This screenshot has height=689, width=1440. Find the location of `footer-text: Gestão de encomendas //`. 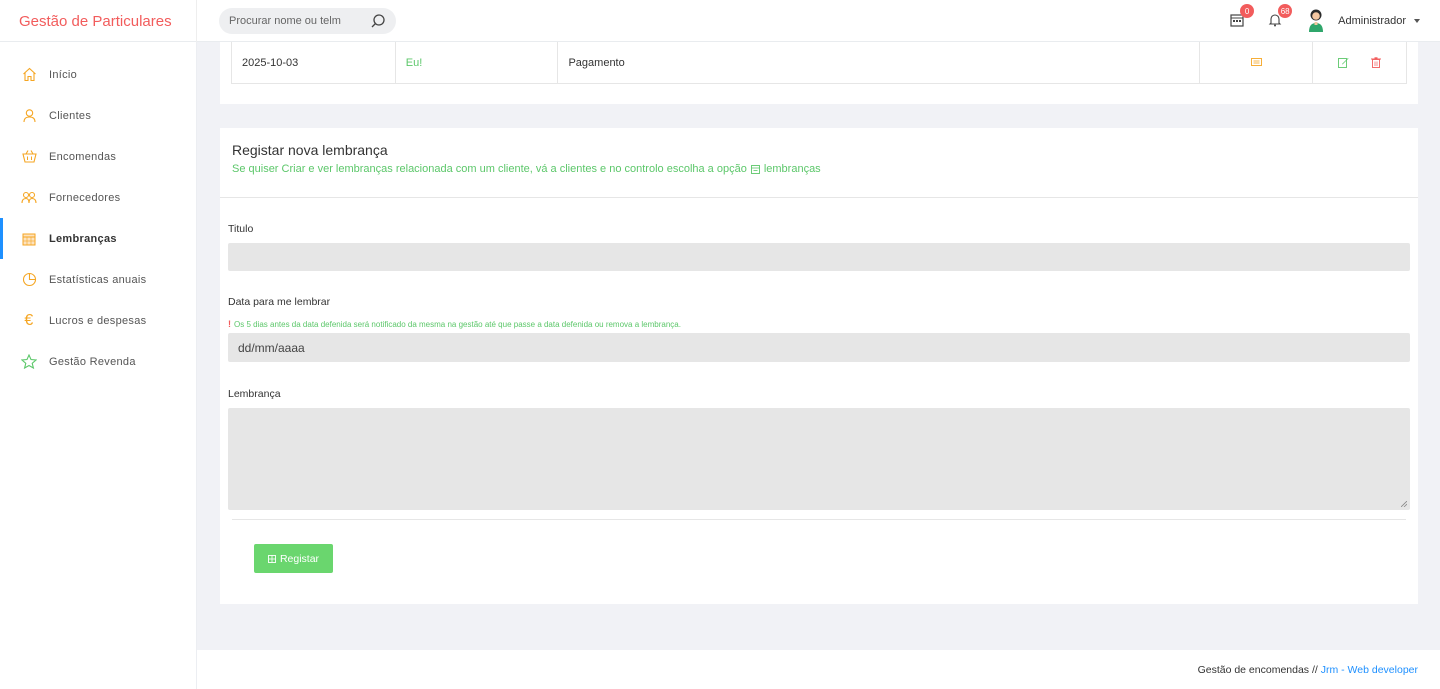

footer-text: Gestão de encomendas // is located at coordinates (1259, 669).